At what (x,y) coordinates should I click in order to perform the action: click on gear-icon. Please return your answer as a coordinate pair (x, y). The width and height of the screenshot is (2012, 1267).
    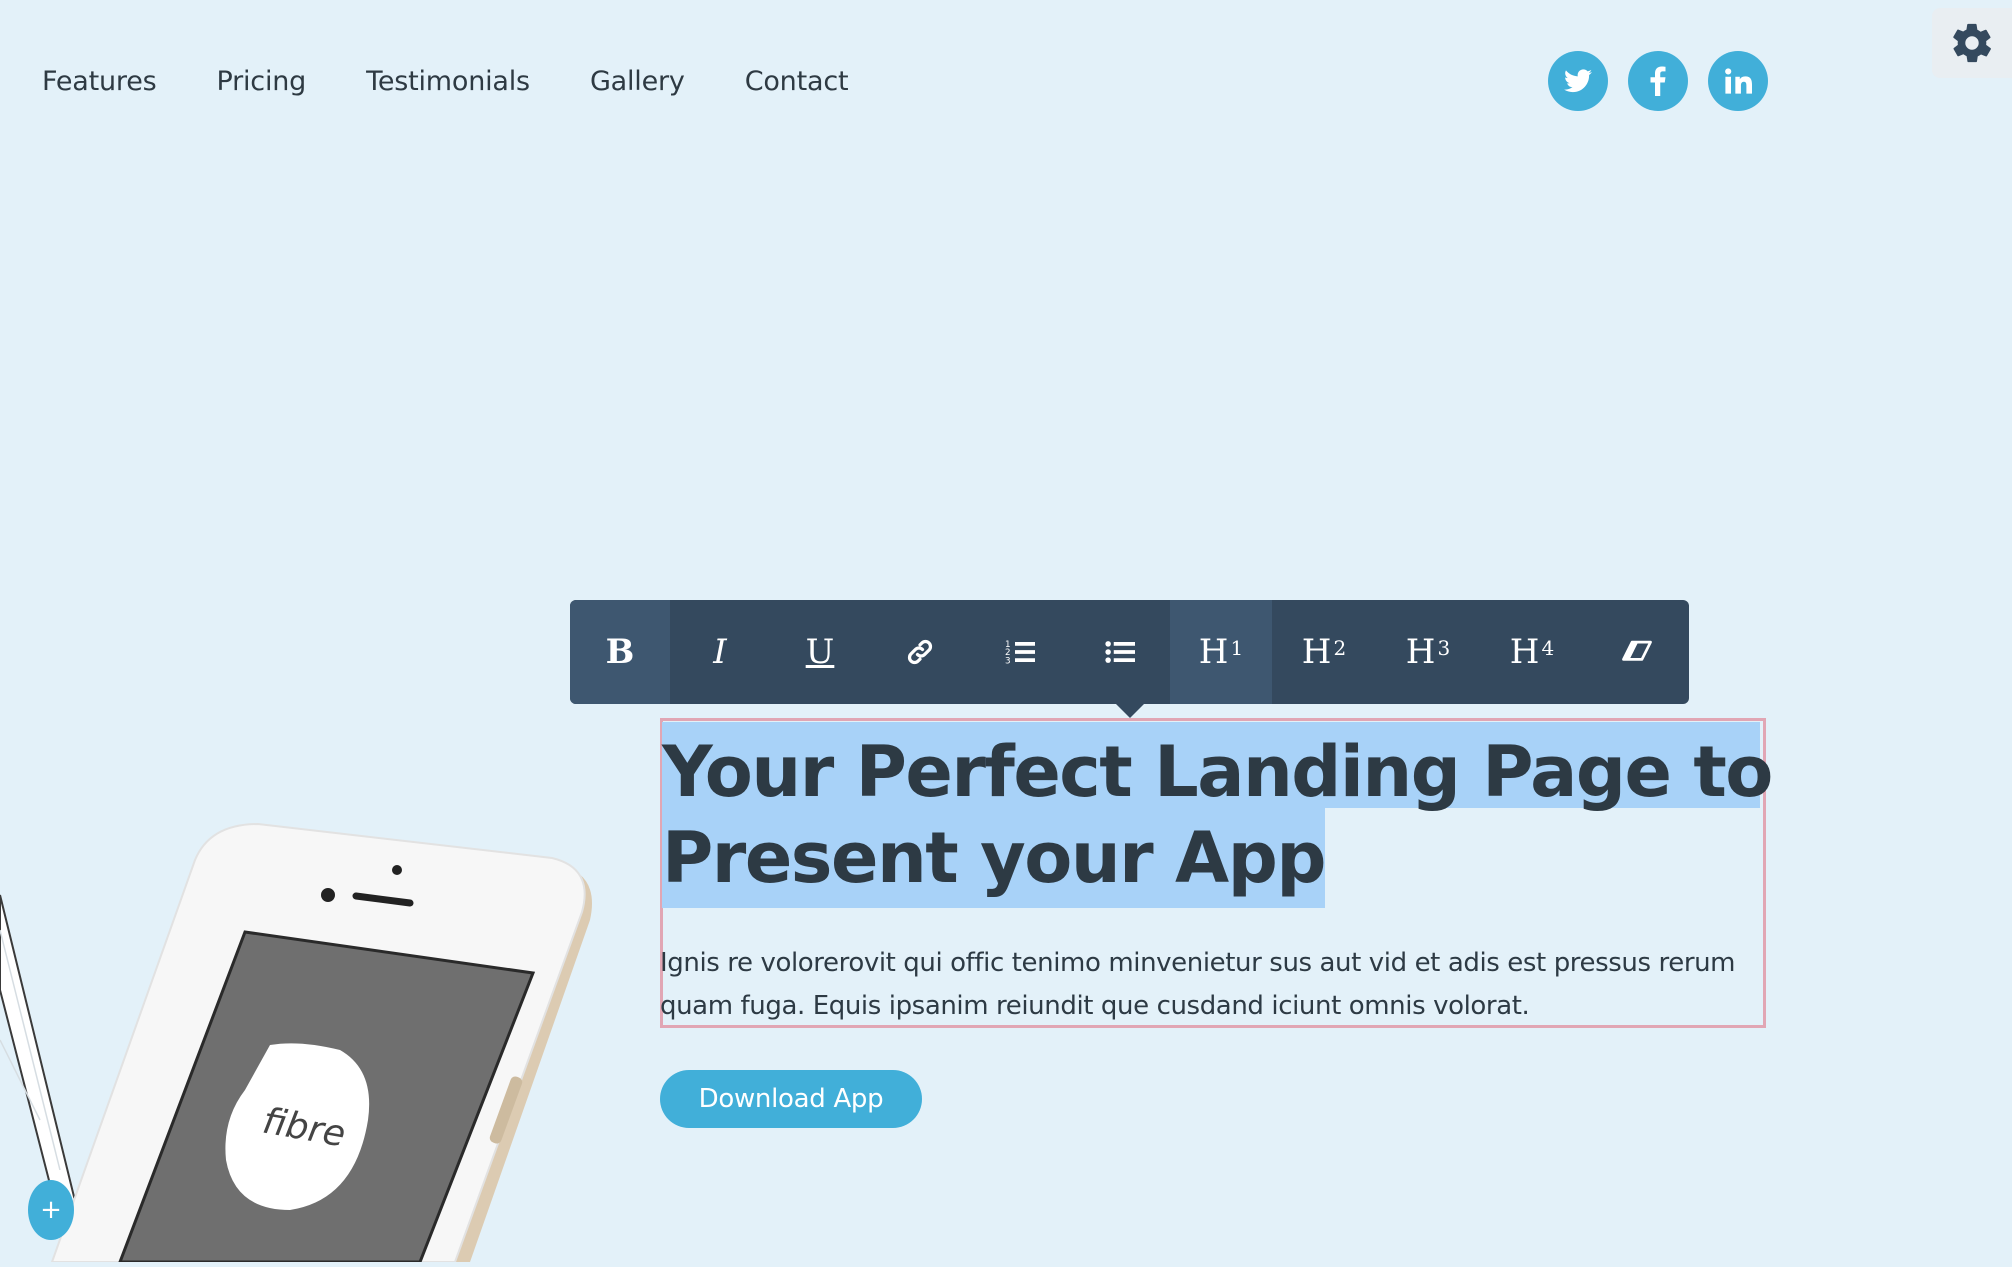
    Looking at the image, I should click on (1972, 43).